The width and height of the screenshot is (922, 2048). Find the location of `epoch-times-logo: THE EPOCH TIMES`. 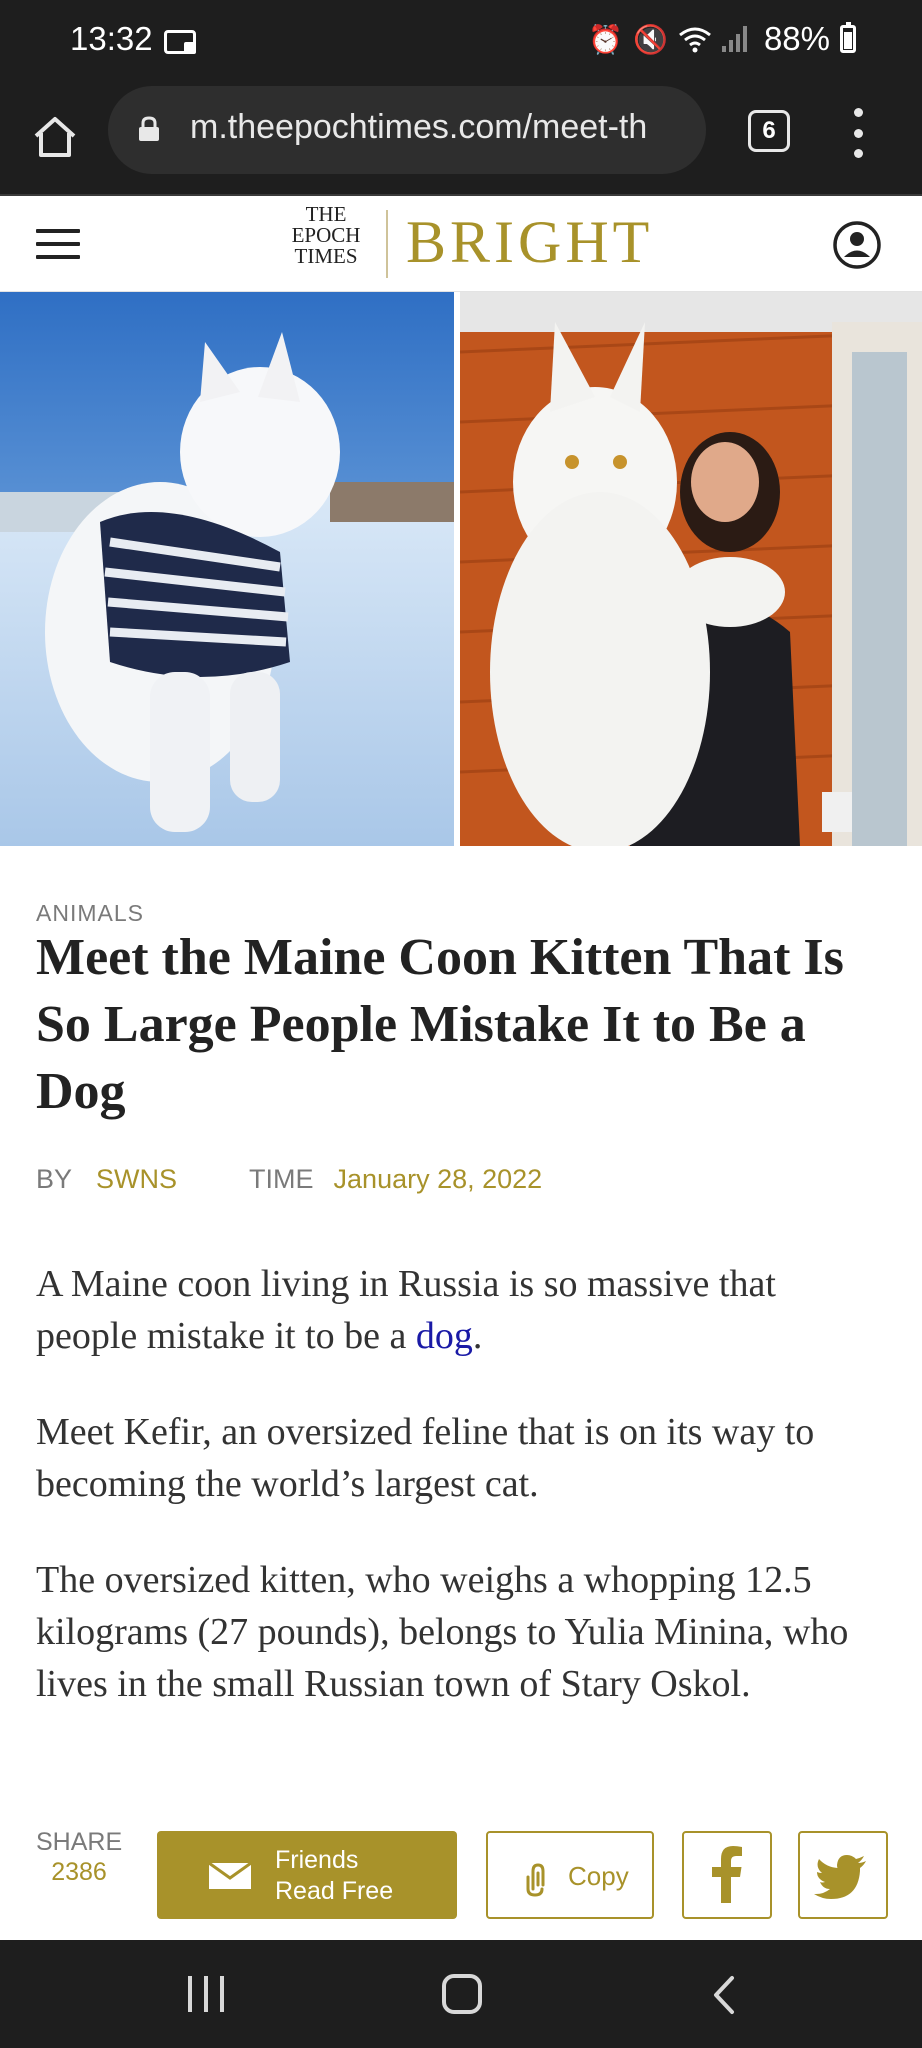

epoch-times-logo: THE EPOCH TIMES is located at coordinates (326, 235).